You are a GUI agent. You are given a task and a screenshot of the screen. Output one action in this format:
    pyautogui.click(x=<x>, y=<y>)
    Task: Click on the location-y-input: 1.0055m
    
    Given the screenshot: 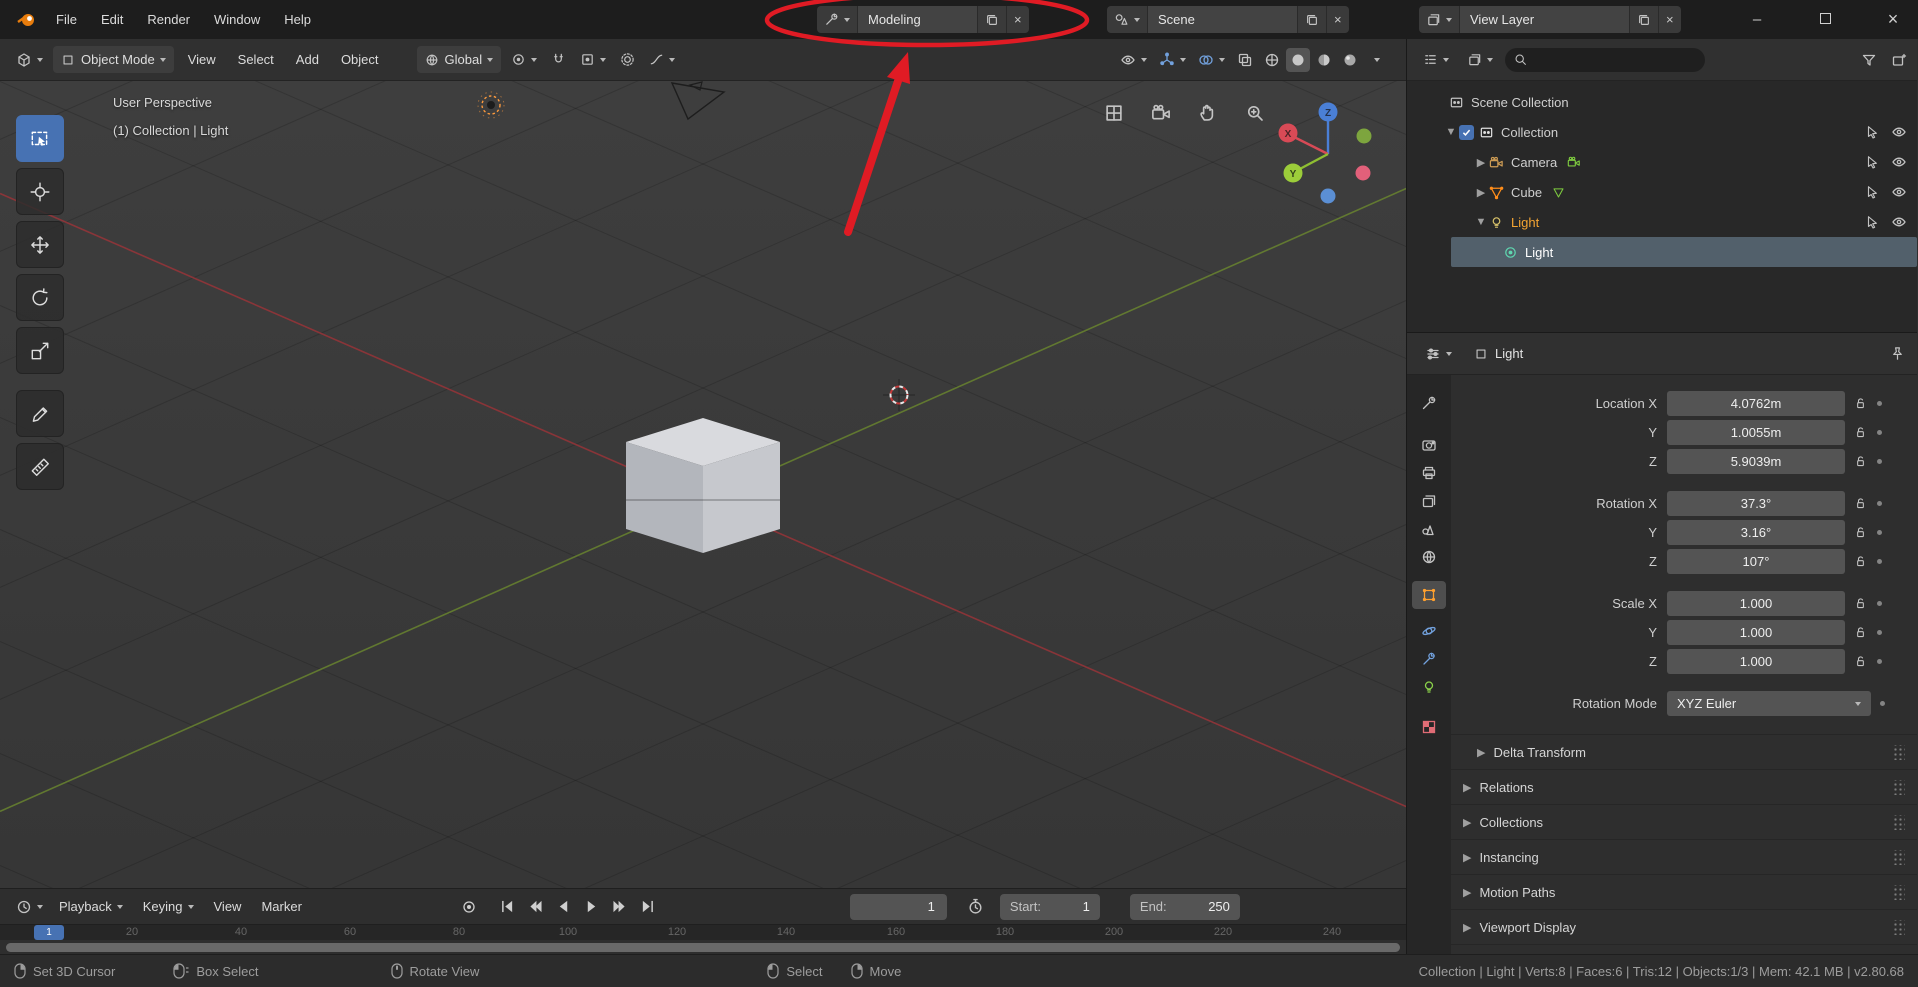 What is the action you would take?
    pyautogui.click(x=1756, y=432)
    